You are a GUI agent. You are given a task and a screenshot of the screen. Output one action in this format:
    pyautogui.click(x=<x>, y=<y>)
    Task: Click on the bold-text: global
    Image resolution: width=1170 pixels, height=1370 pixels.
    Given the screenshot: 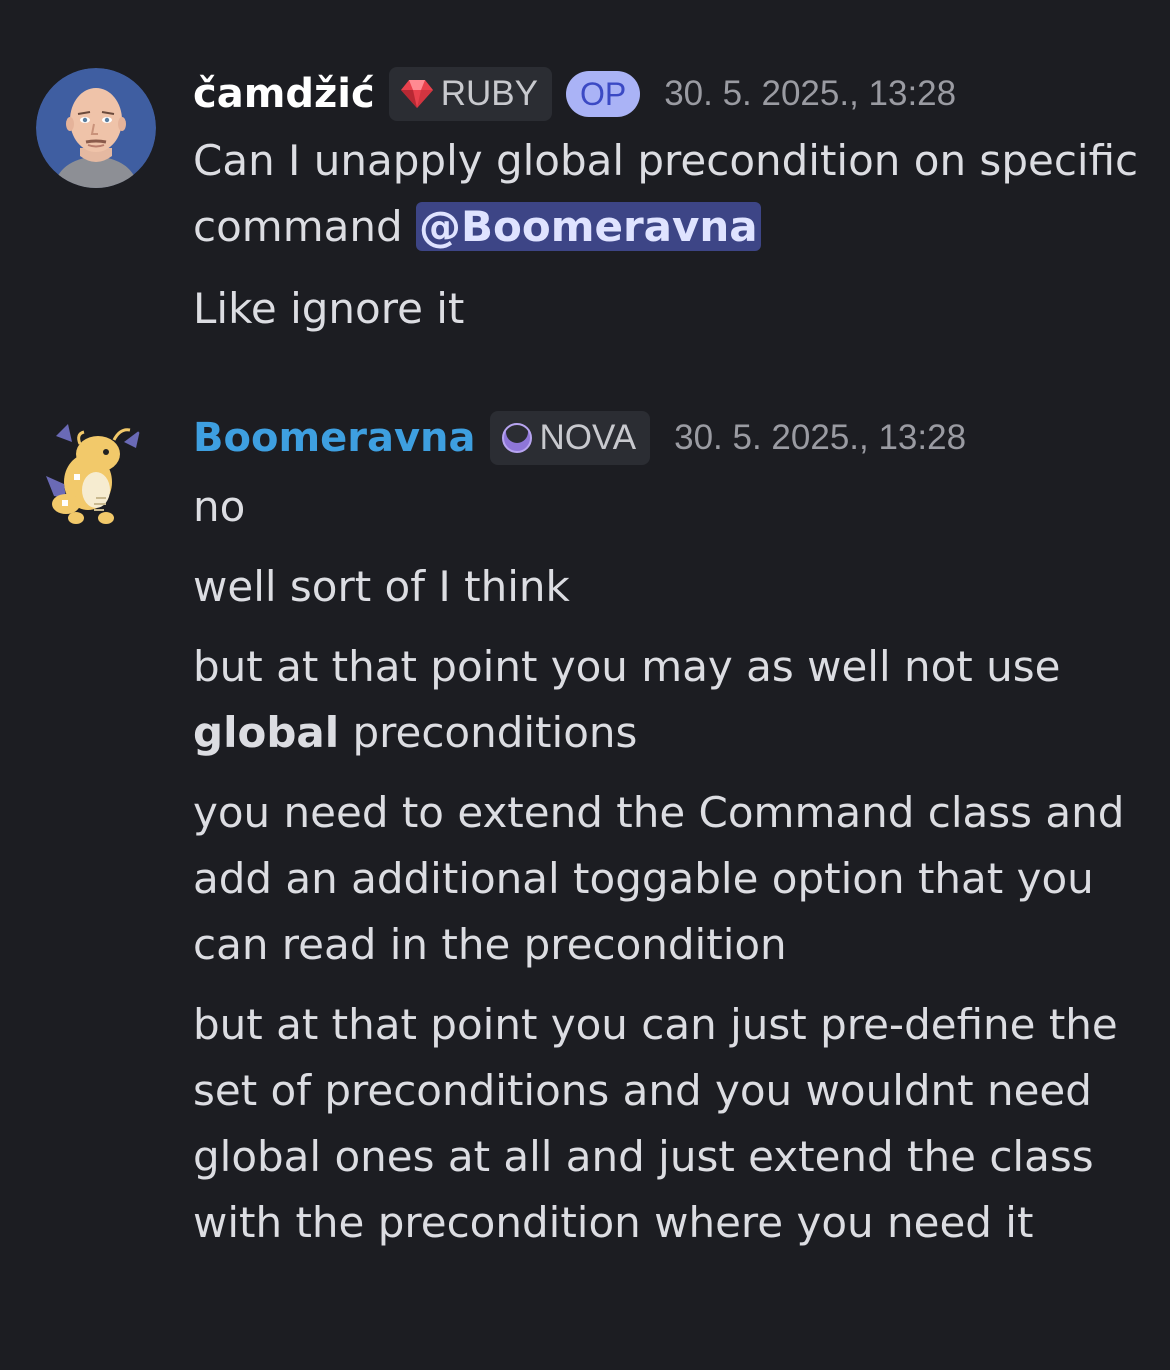 What is the action you would take?
    pyautogui.click(x=266, y=732)
    